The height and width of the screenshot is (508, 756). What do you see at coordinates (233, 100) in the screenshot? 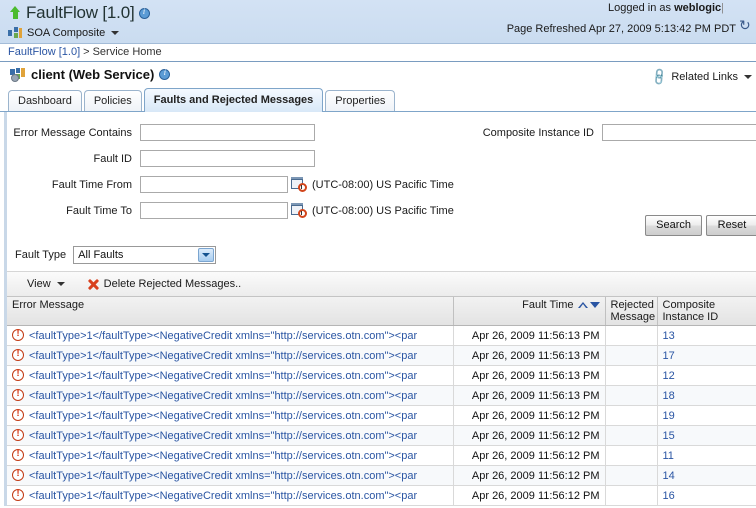
I see `tab-faults-and-rejected-messages: Faults and Rejected Messages` at bounding box center [233, 100].